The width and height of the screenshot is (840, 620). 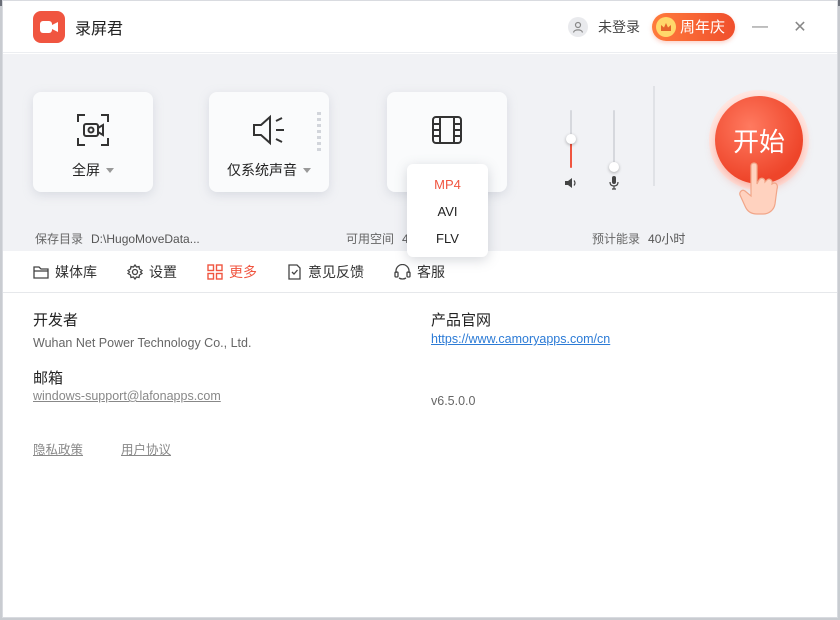 I want to click on email-heading: 邮箱, so click(x=48, y=378).